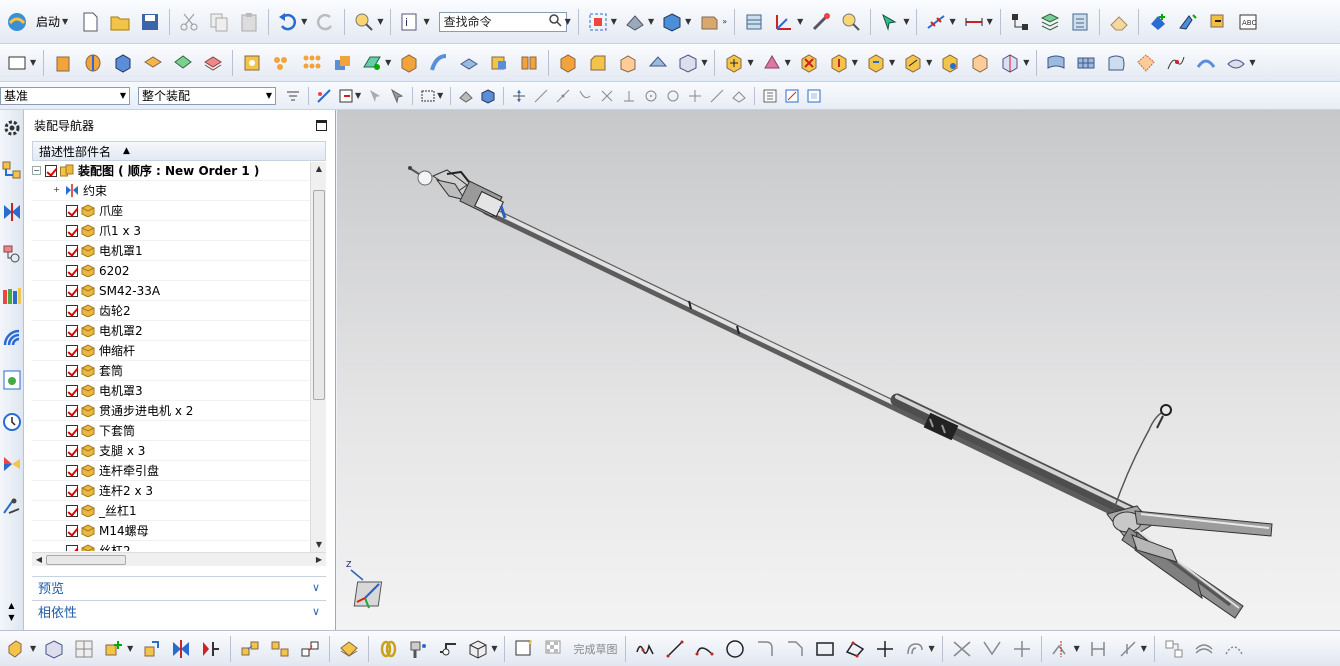 Image resolution: width=1340 pixels, height=666 pixels. What do you see at coordinates (179, 559) in the screenshot?
I see `navigator-horizontal-scrollbar: ◀ ▶` at bounding box center [179, 559].